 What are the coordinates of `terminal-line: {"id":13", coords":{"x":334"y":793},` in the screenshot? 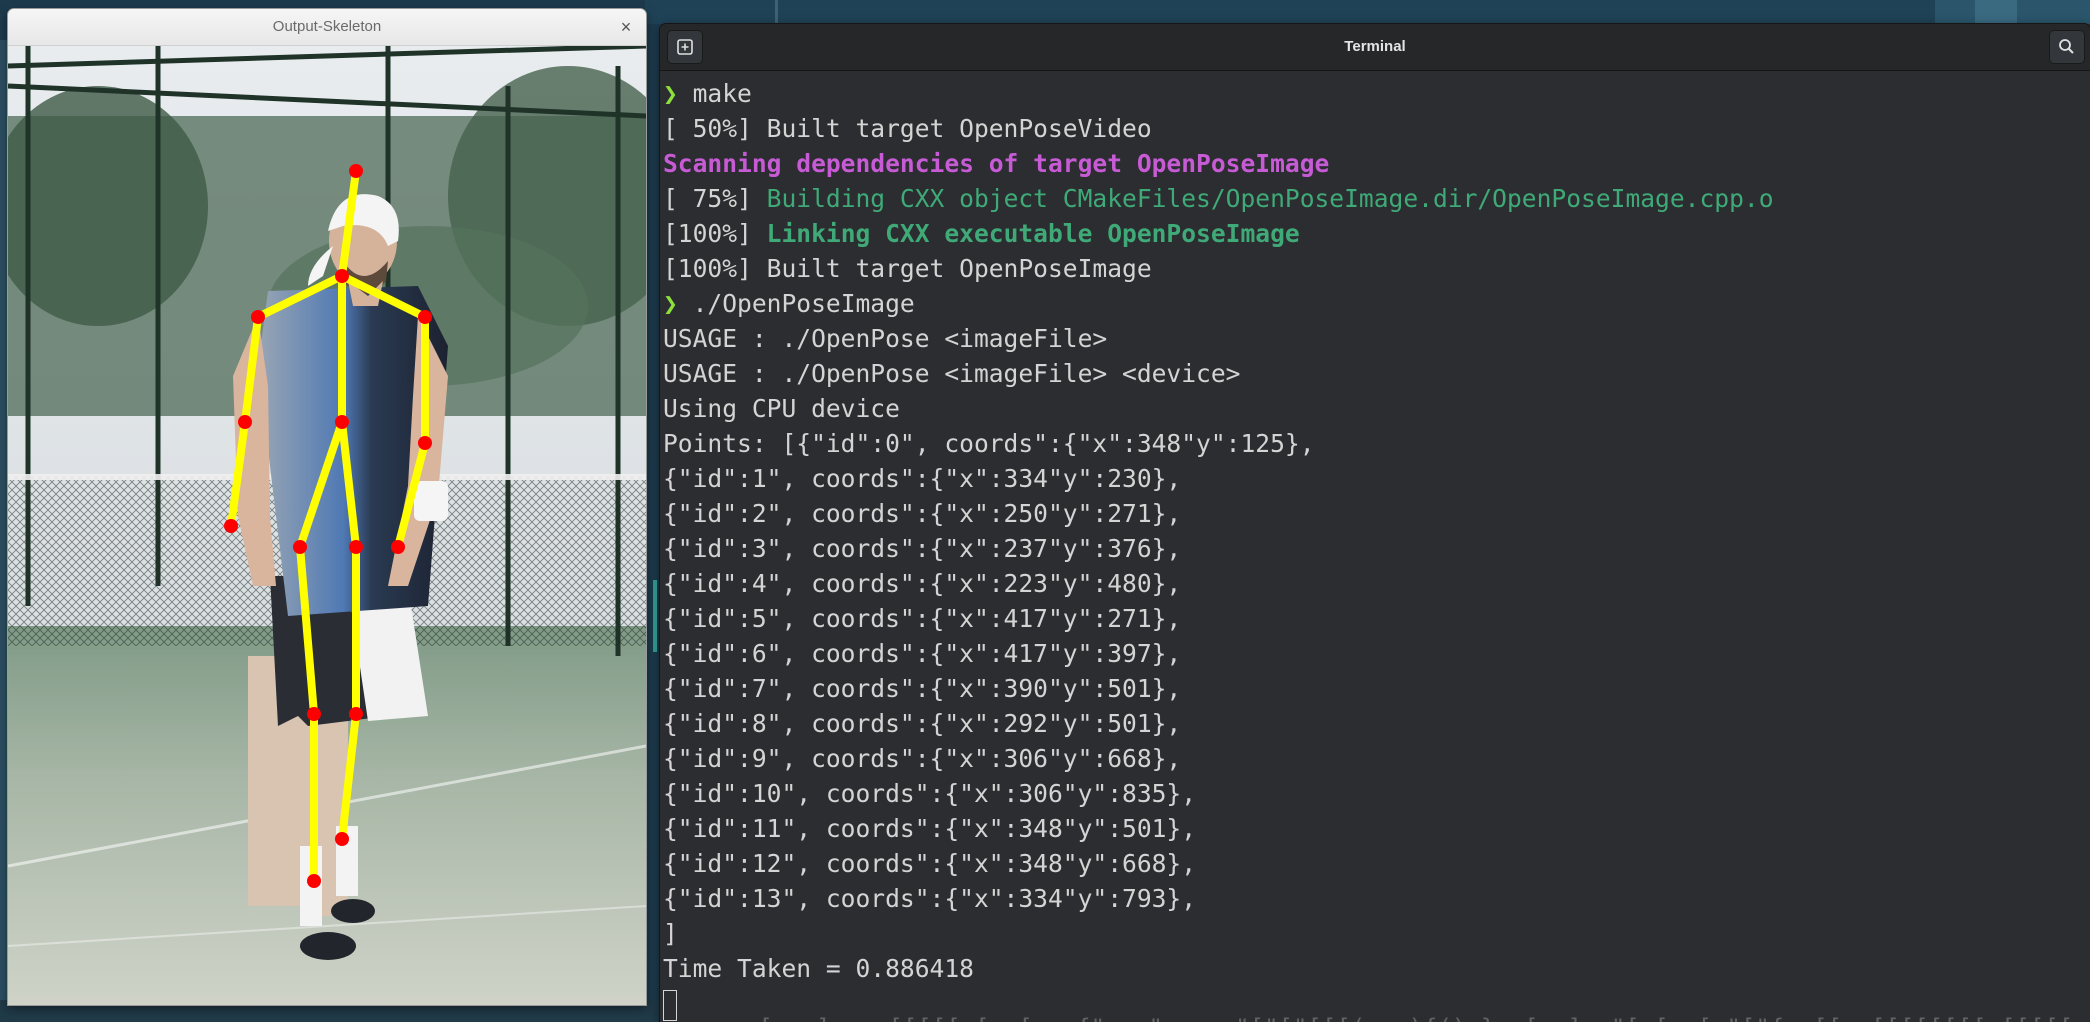 It's located at (1373, 898).